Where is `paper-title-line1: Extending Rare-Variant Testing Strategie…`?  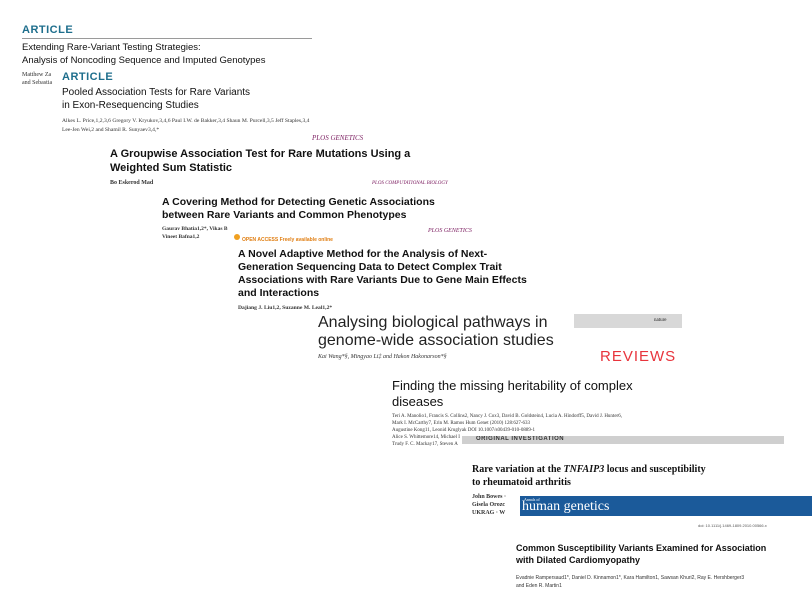 paper-title-line1: Extending Rare-Variant Testing Strategie… is located at coordinates (111, 47).